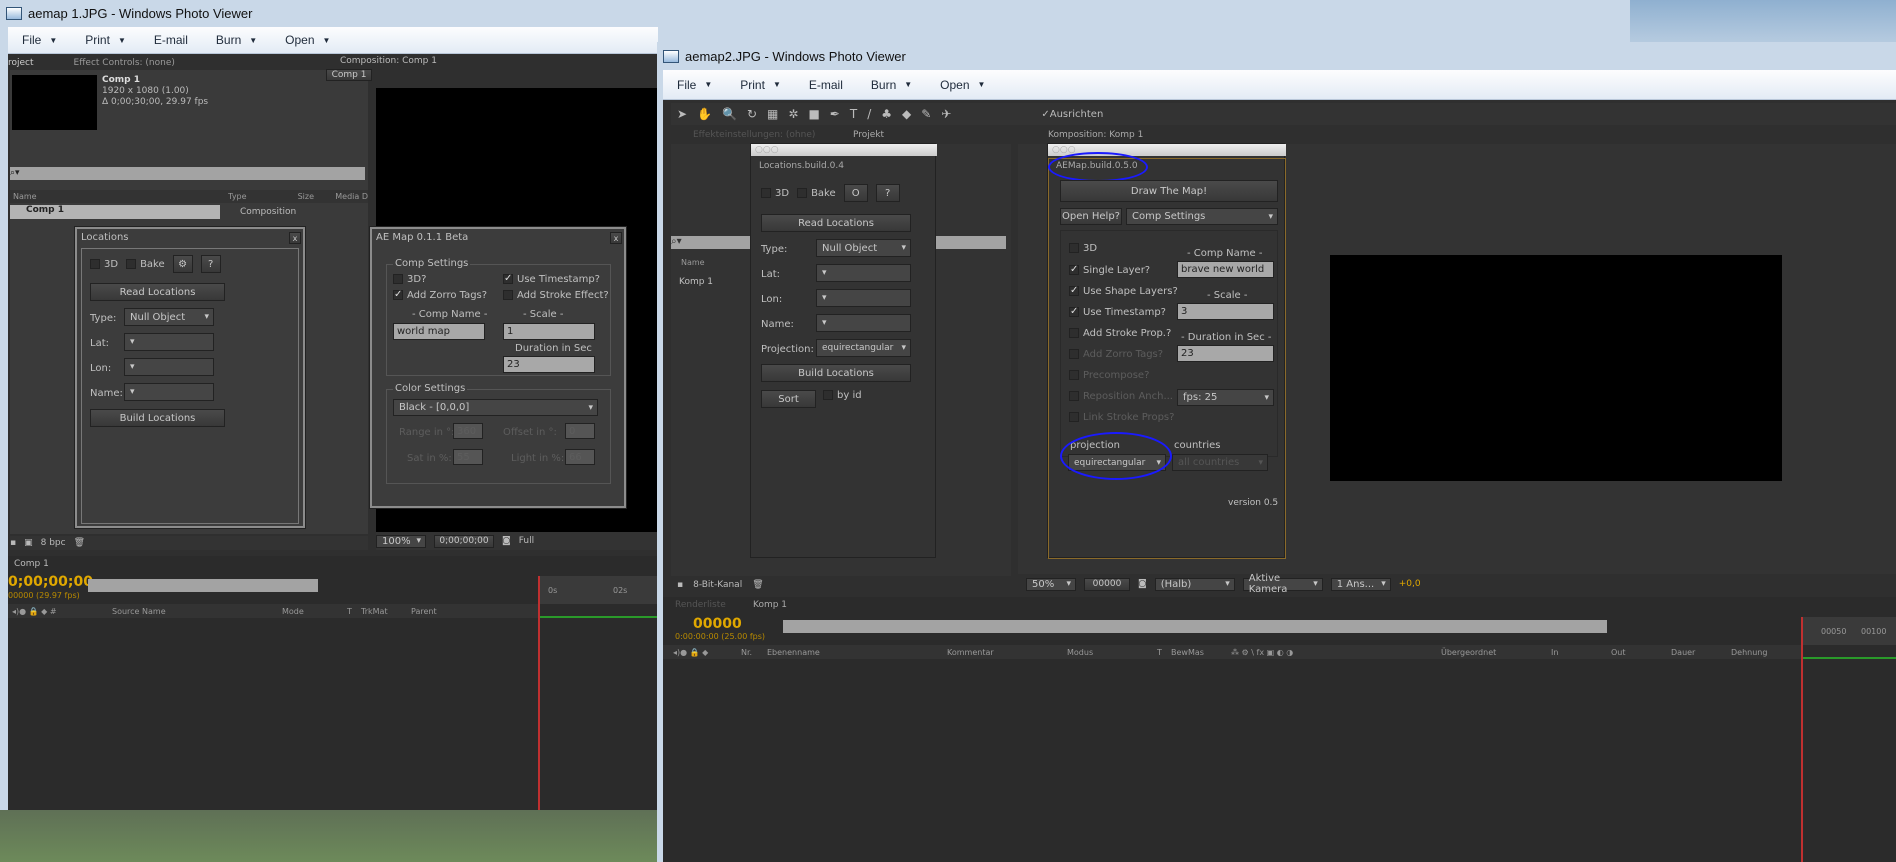 Image resolution: width=1896 pixels, height=862 pixels. What do you see at coordinates (1496, 652) in the screenshot?
I see `col-parent: Übergeordnet` at bounding box center [1496, 652].